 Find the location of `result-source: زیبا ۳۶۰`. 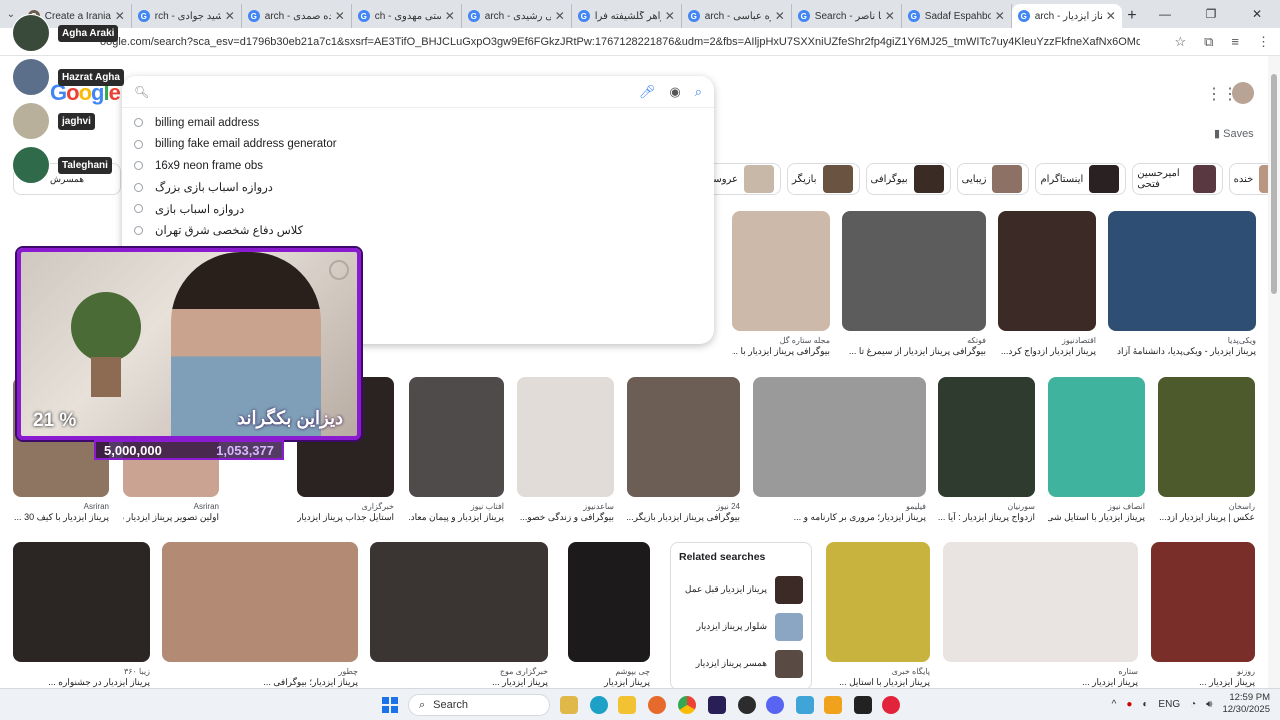

result-source: زیبا ۳۶۰ is located at coordinates (81, 672).